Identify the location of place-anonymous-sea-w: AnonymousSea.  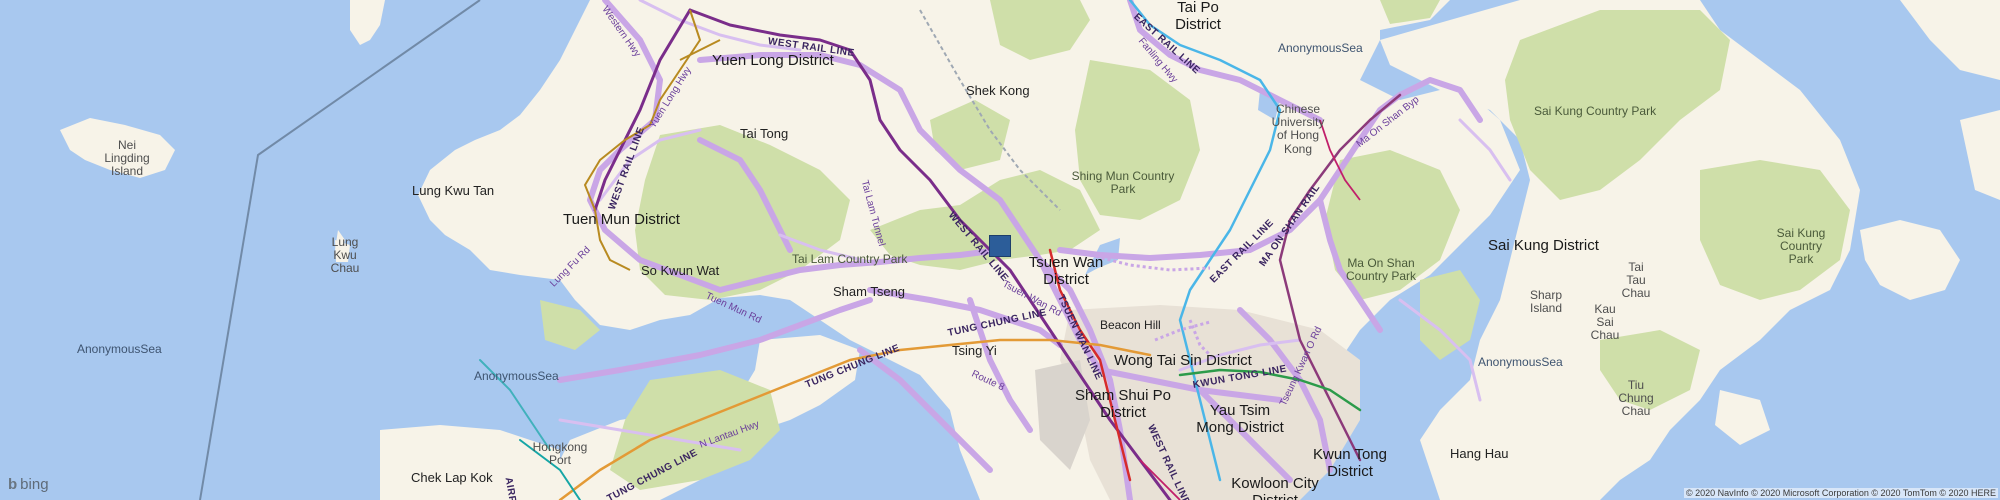
(119, 349).